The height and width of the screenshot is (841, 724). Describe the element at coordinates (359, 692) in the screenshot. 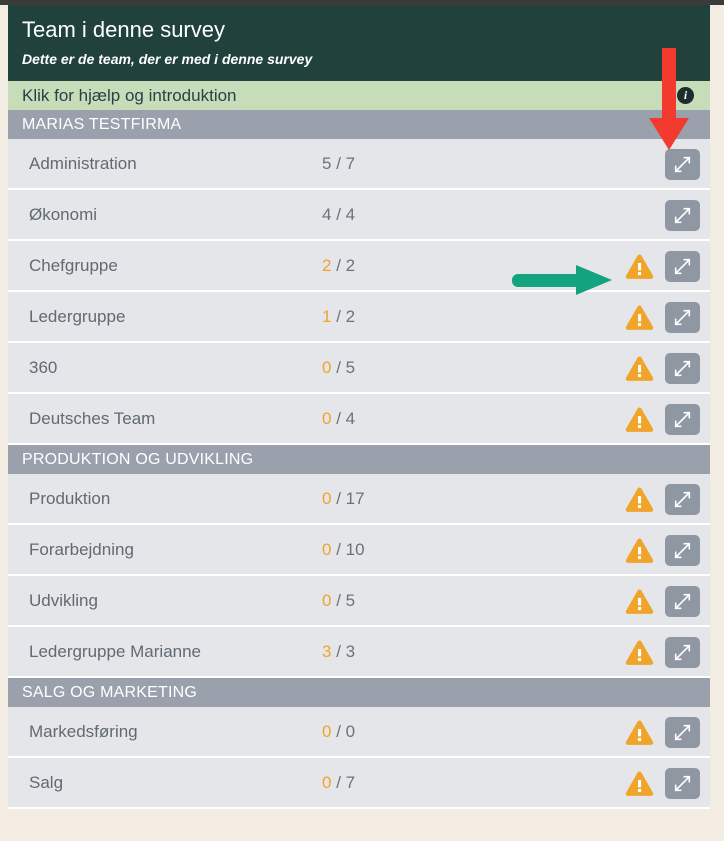

I see `group-header: SALG OG MARKETING` at that location.